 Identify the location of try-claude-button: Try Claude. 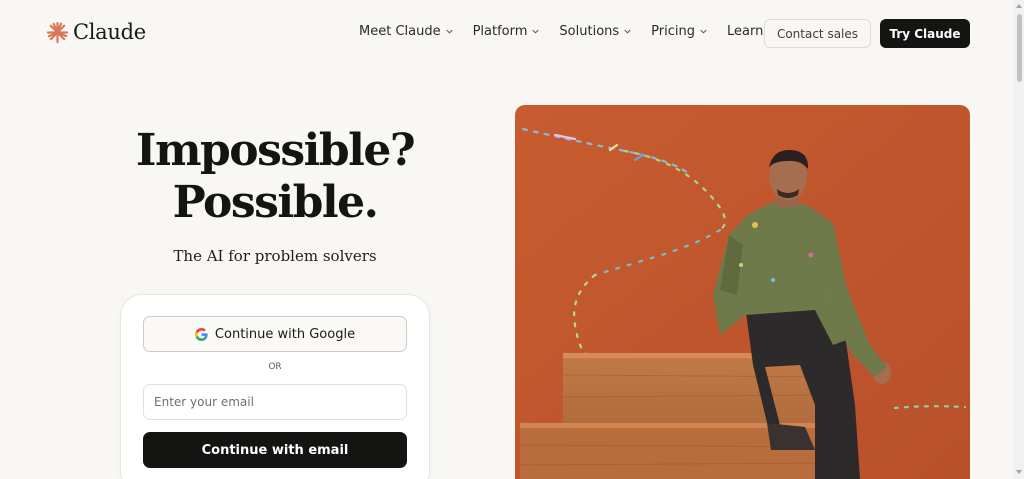
(925, 33).